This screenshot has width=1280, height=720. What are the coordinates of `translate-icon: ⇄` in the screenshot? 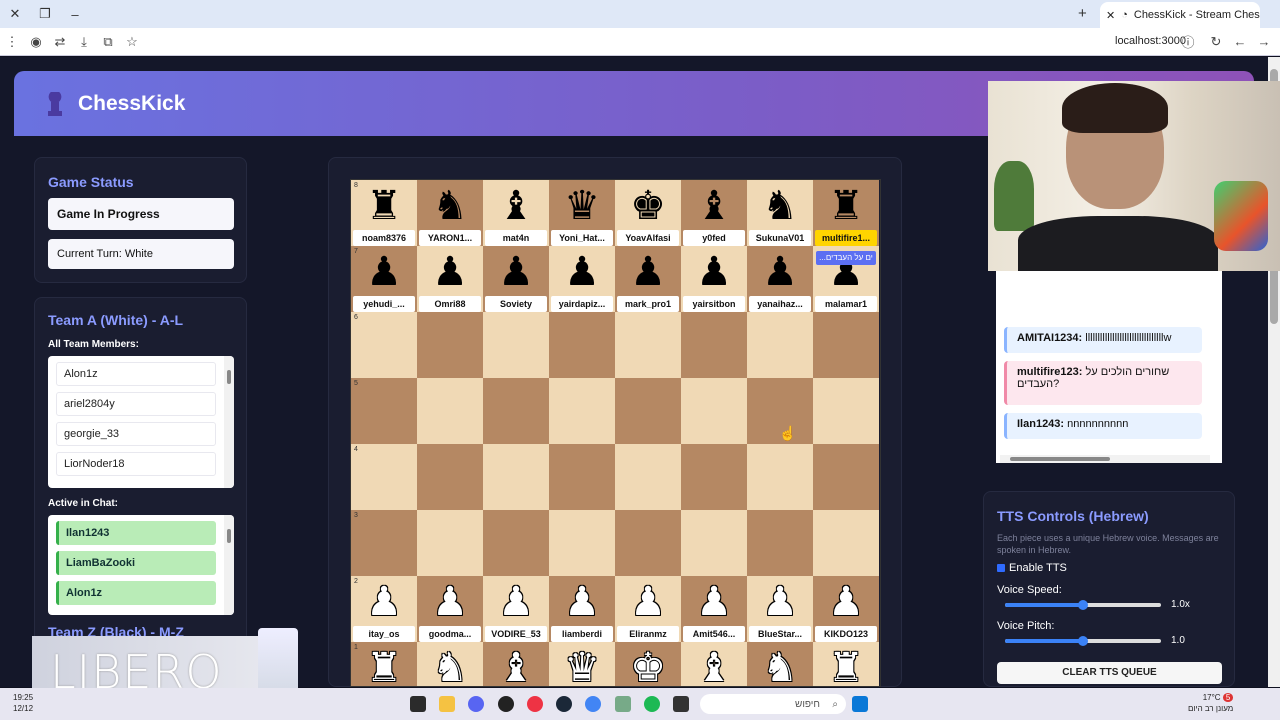 It's located at (60, 42).